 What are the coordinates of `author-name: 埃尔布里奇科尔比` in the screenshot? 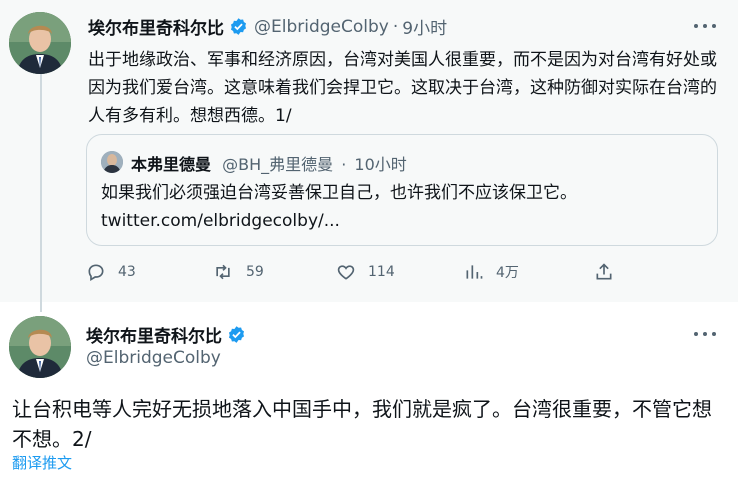 It's located at (156, 26).